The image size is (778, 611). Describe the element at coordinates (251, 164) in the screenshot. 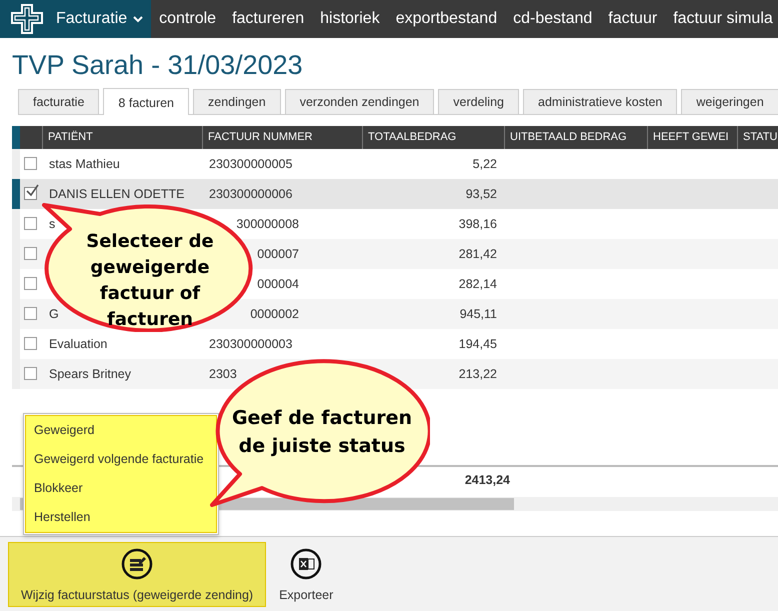

I see `table-cell-text: 230300000005` at that location.